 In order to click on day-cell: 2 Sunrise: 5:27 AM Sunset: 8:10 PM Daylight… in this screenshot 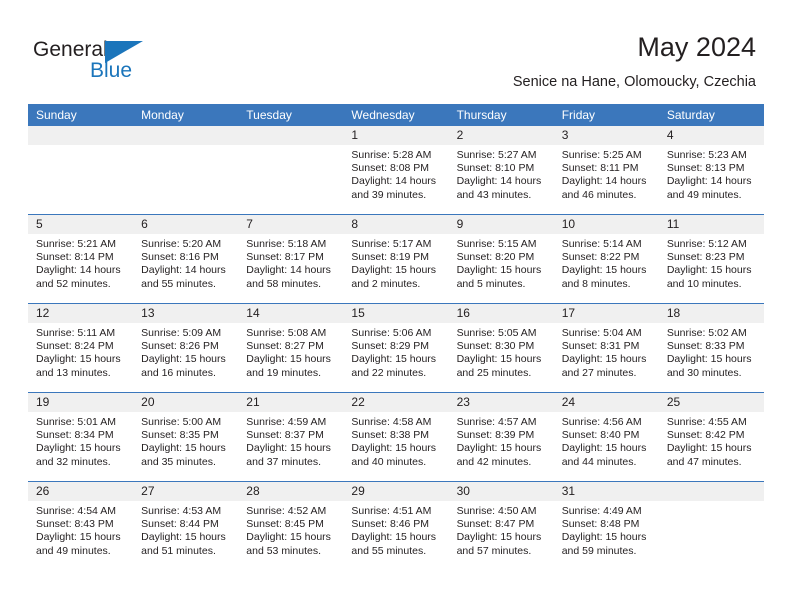, I will do `click(501, 170)`.